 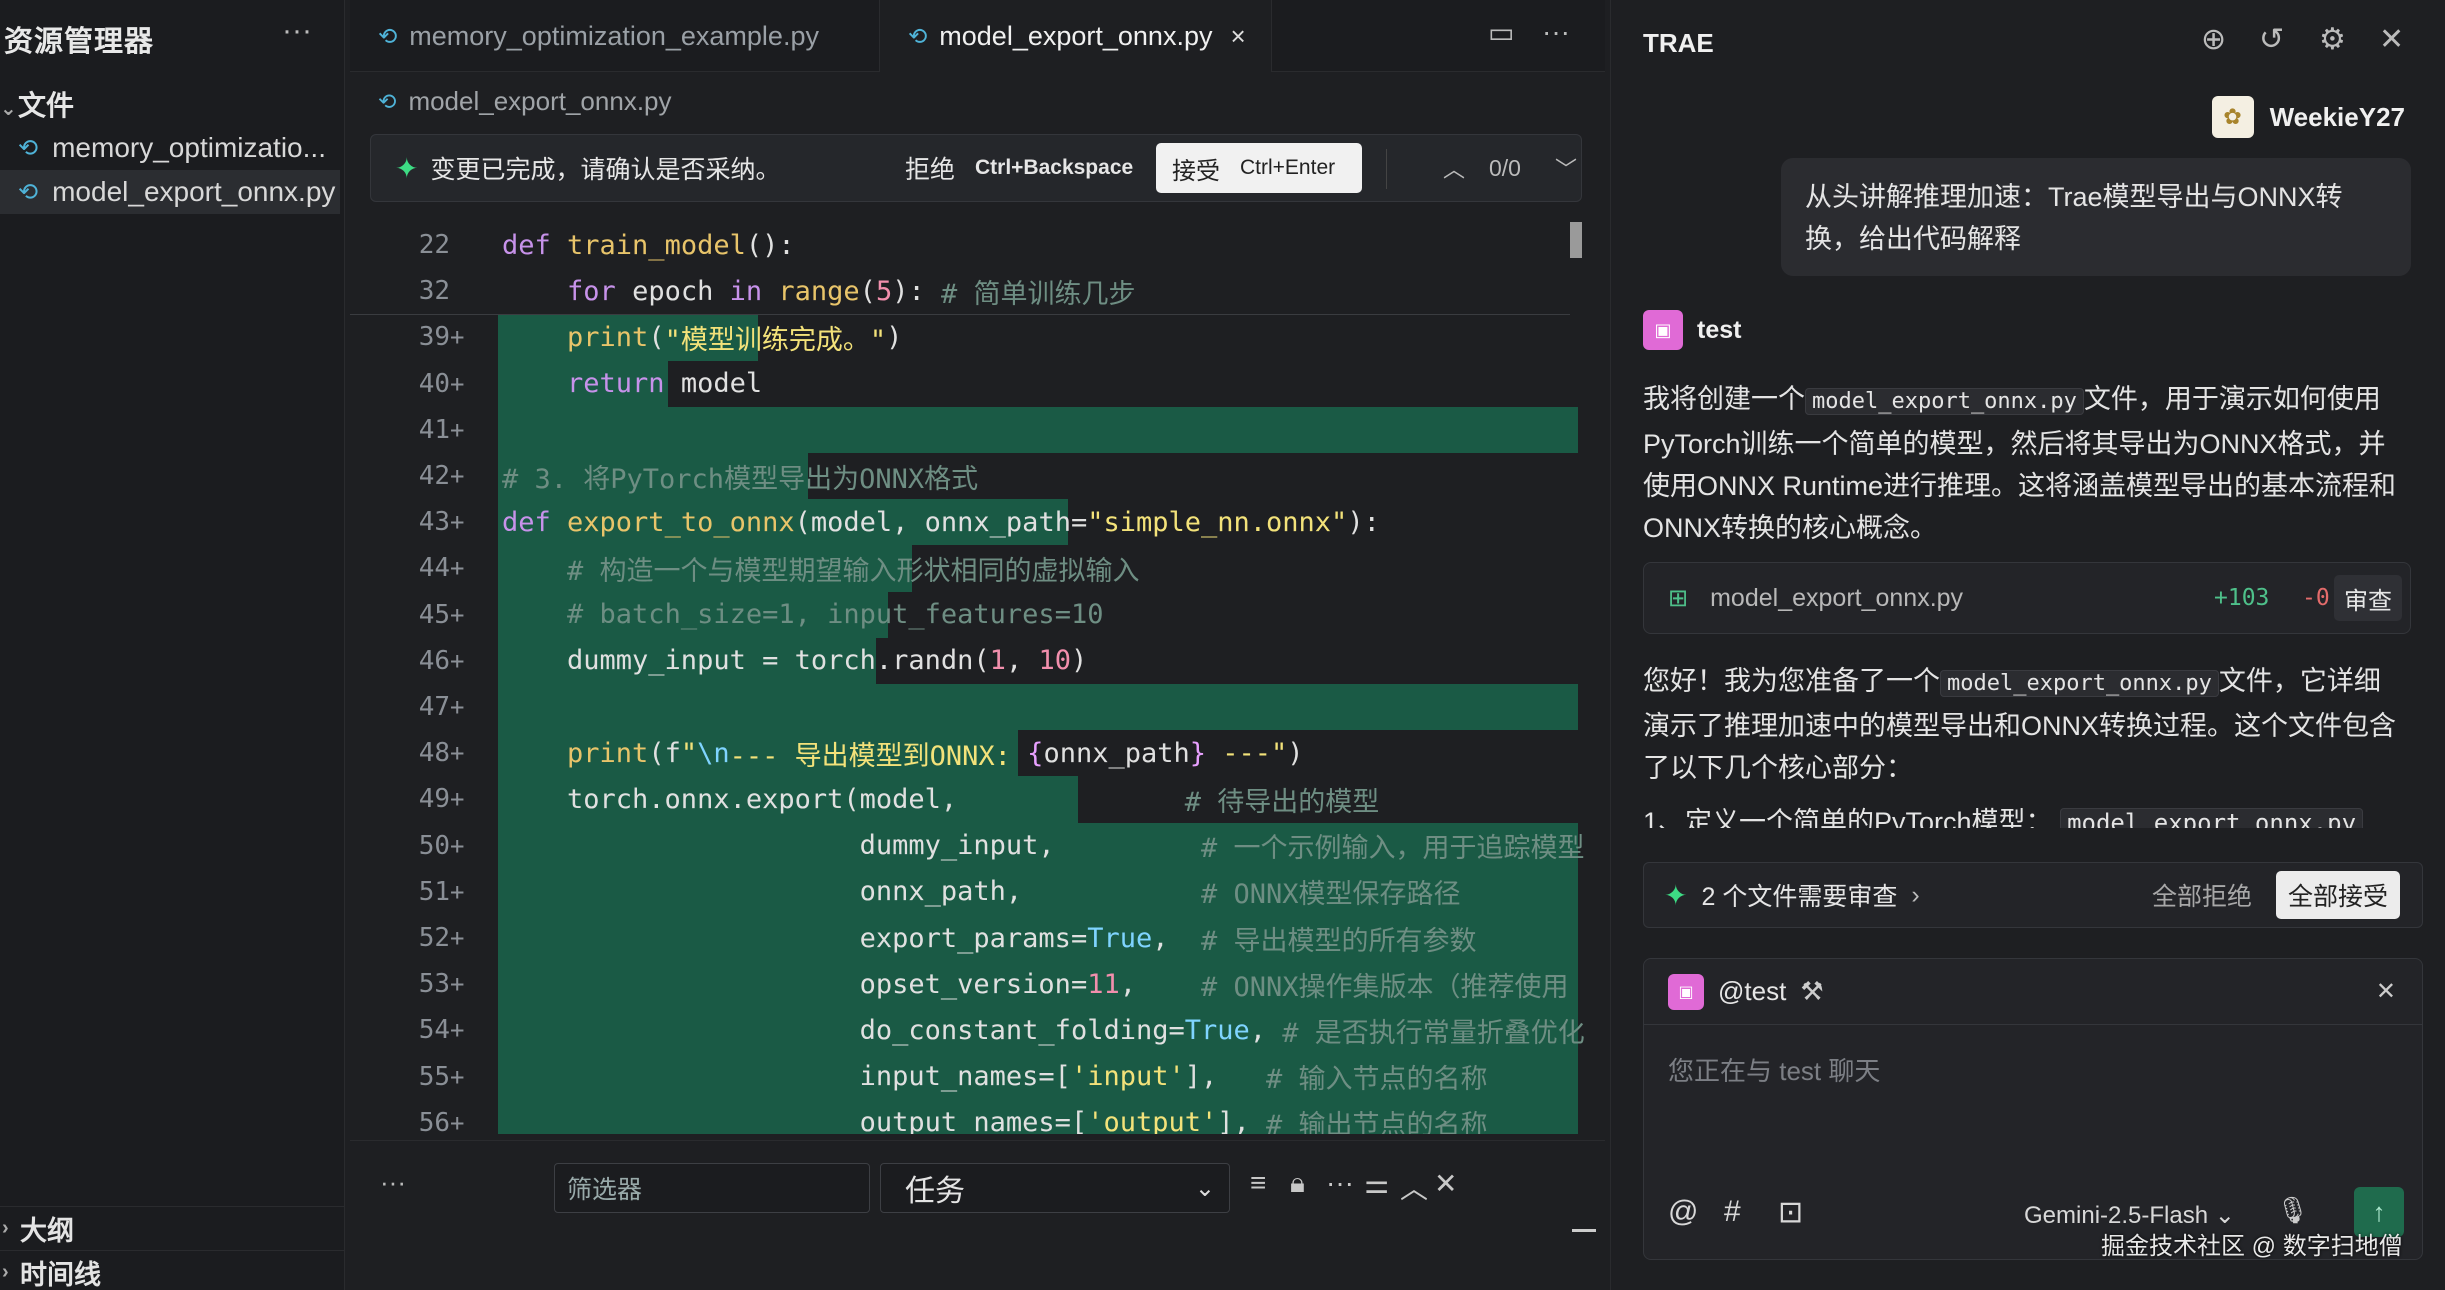 I want to click on tab-label: memory_optimization_example.py, so click(x=614, y=35).